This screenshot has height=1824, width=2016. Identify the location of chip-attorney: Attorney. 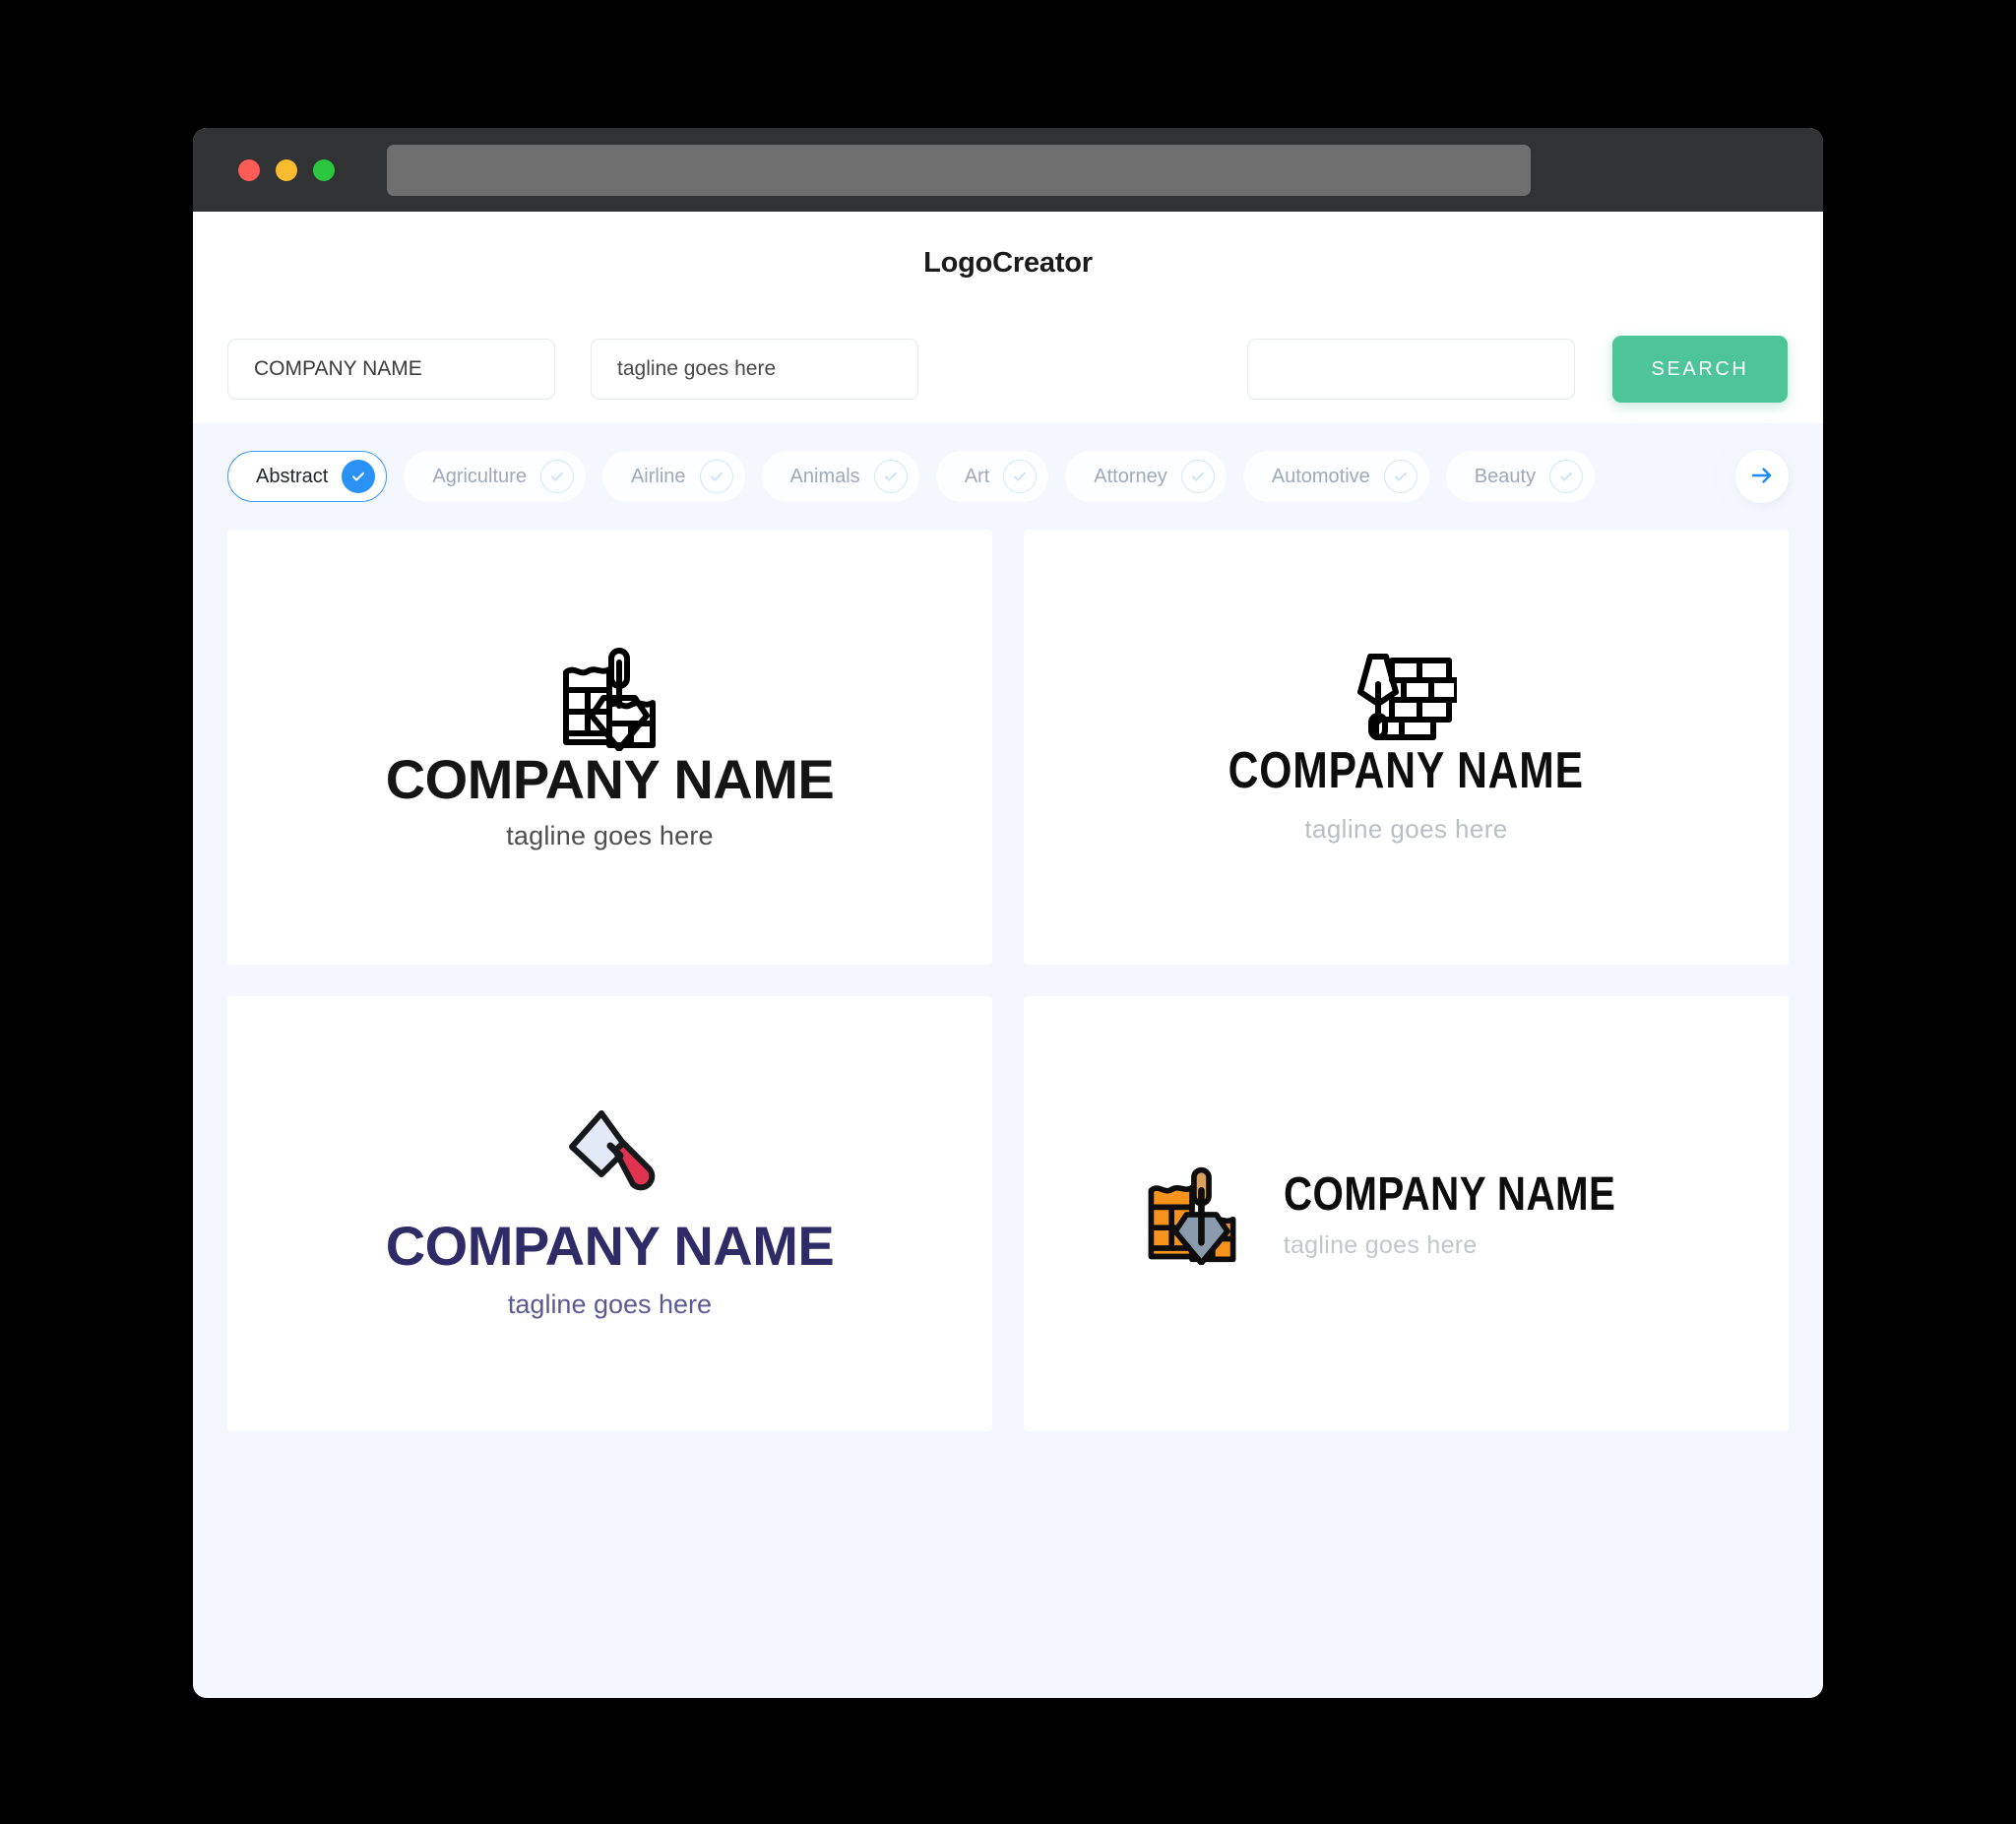
(1146, 477).